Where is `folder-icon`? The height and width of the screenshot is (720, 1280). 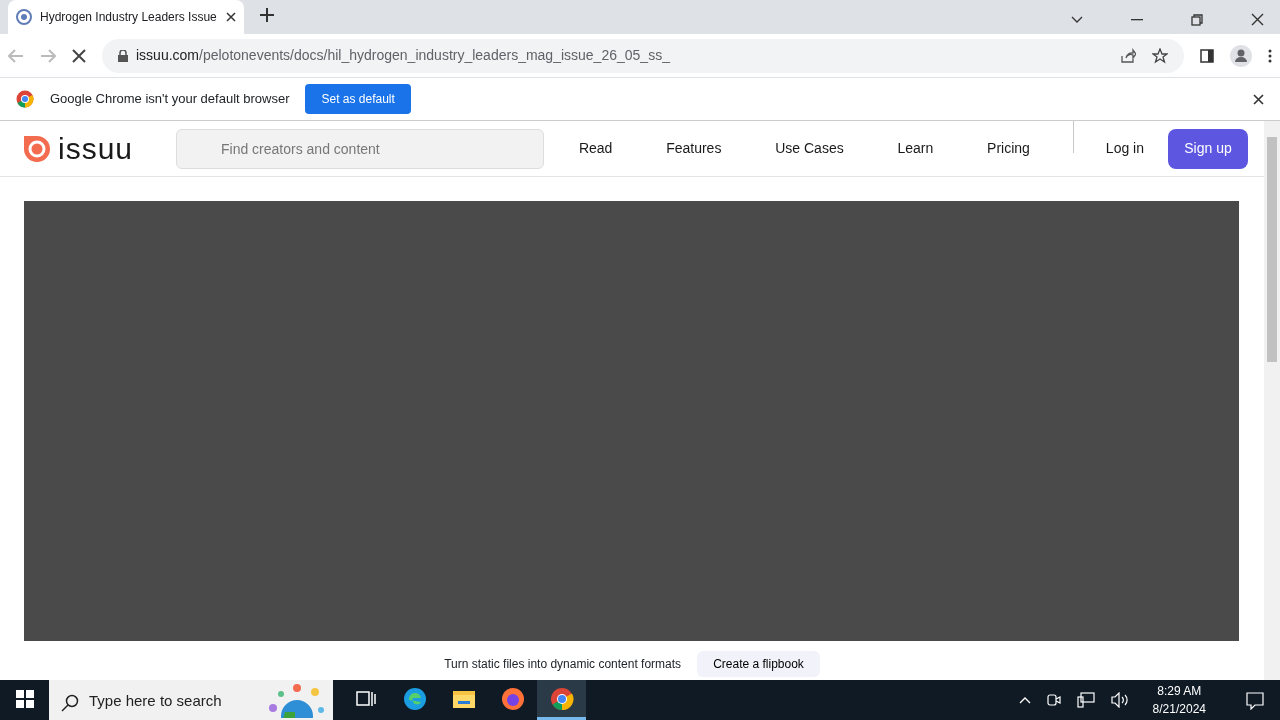
folder-icon is located at coordinates (463, 698).